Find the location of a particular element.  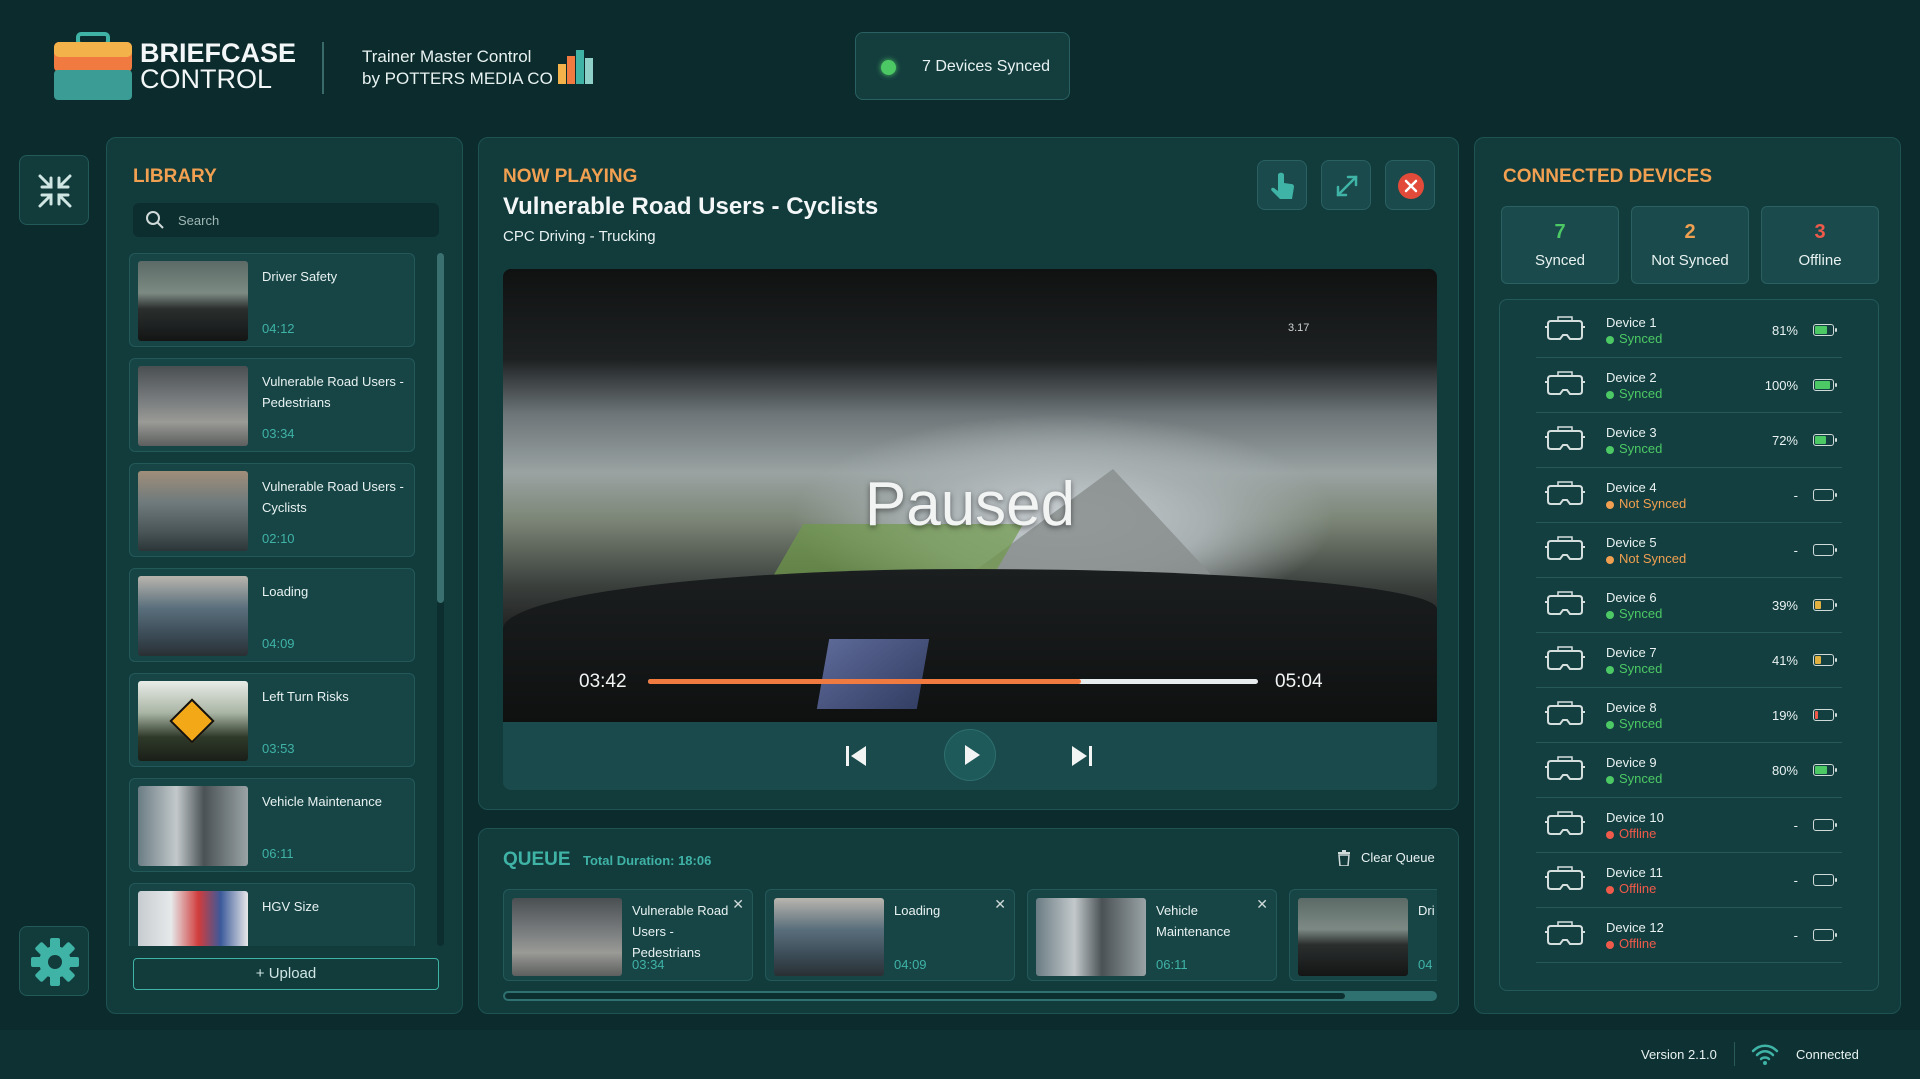

queue-item: Dri 04 is located at coordinates (1363, 935).